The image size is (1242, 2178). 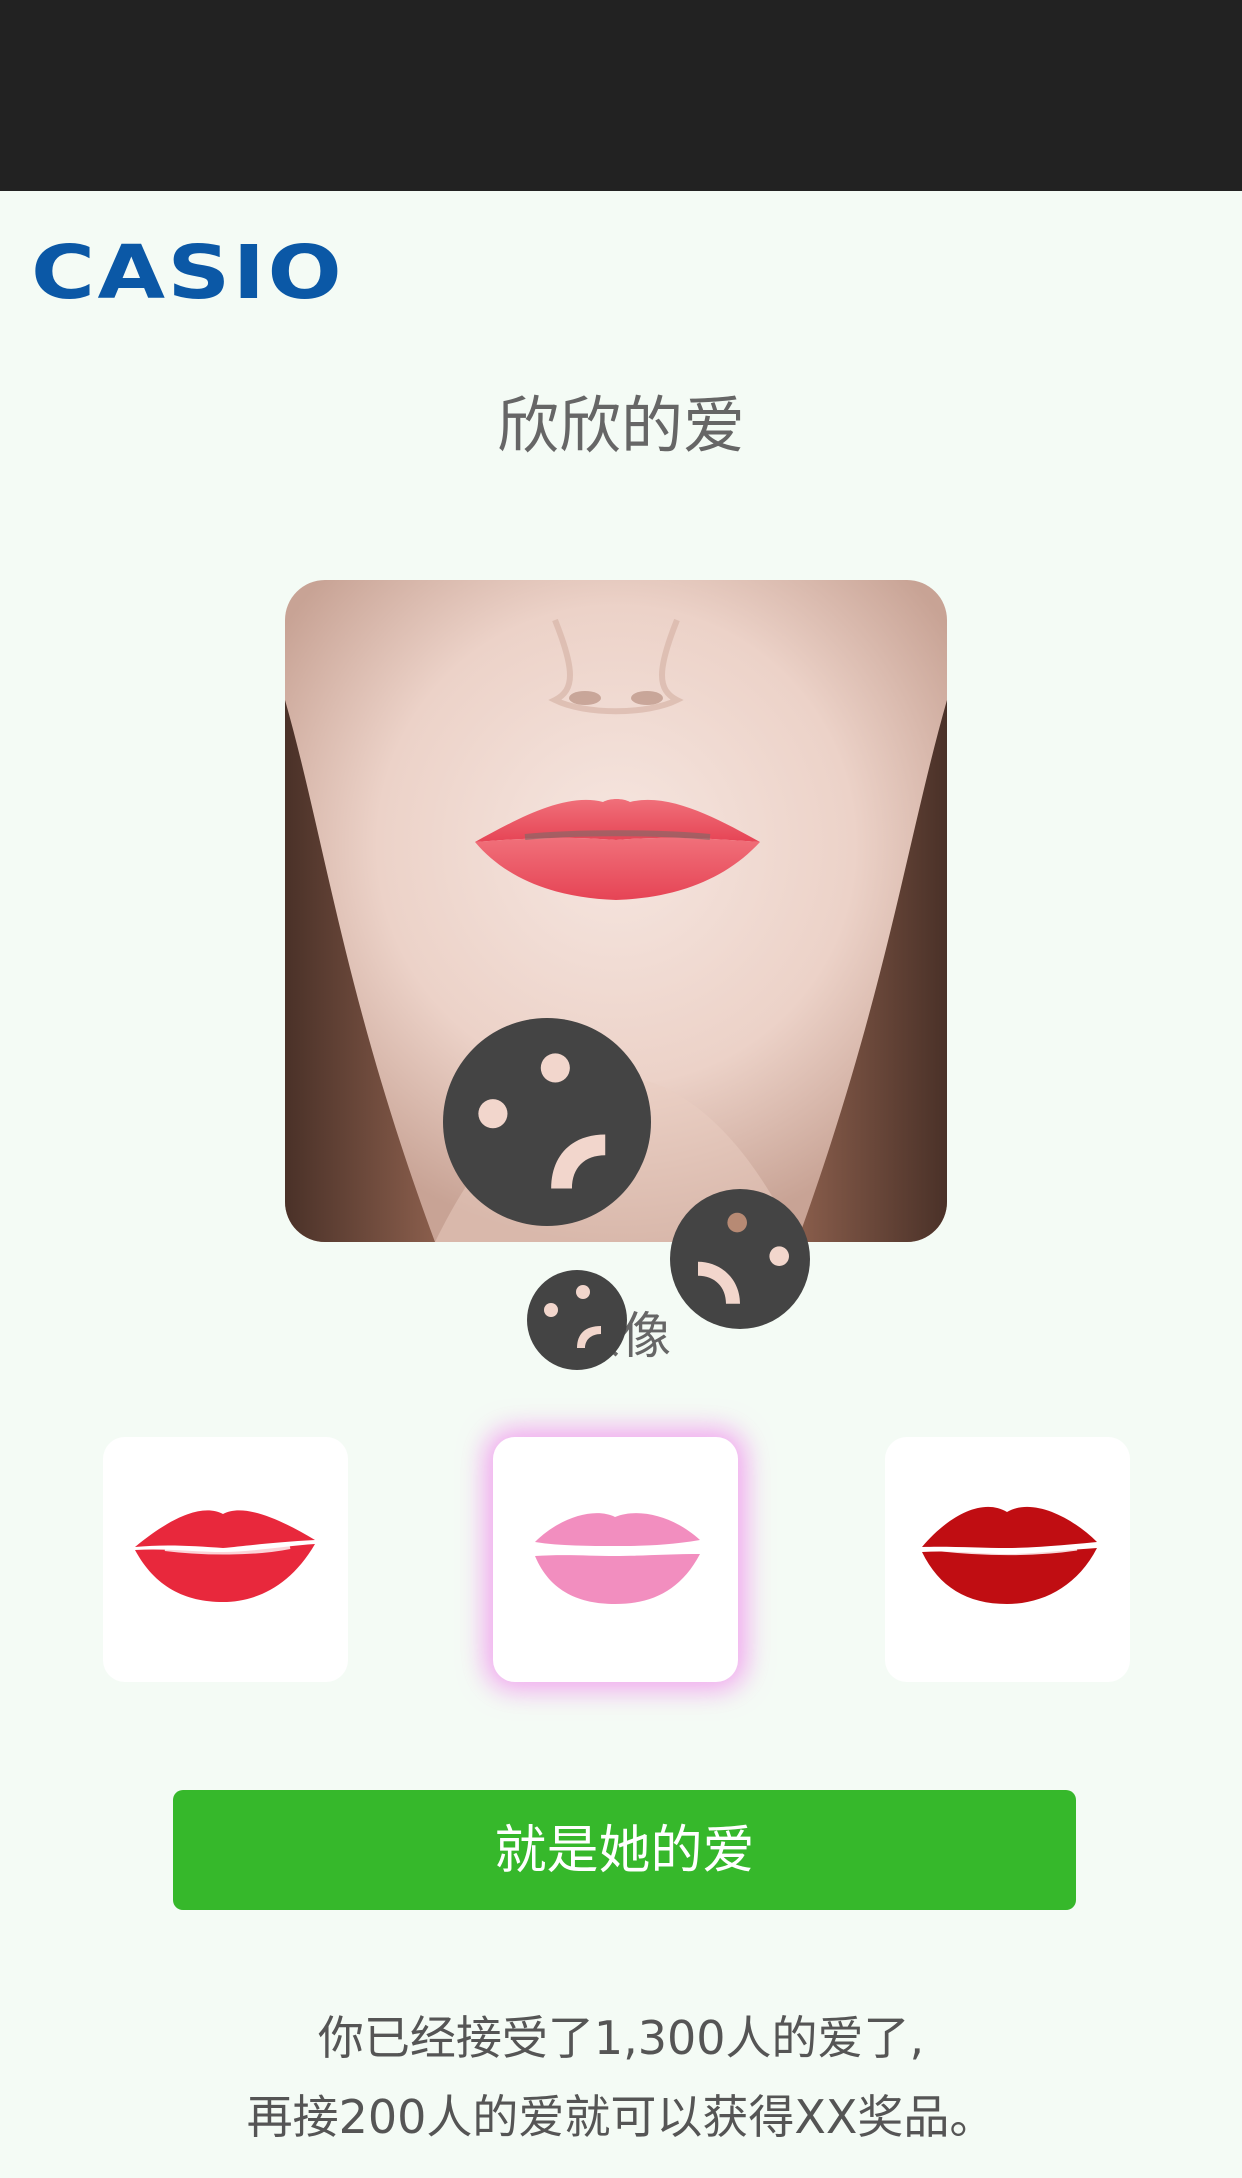 I want to click on page-title: 欣欣的爱, so click(x=620, y=425).